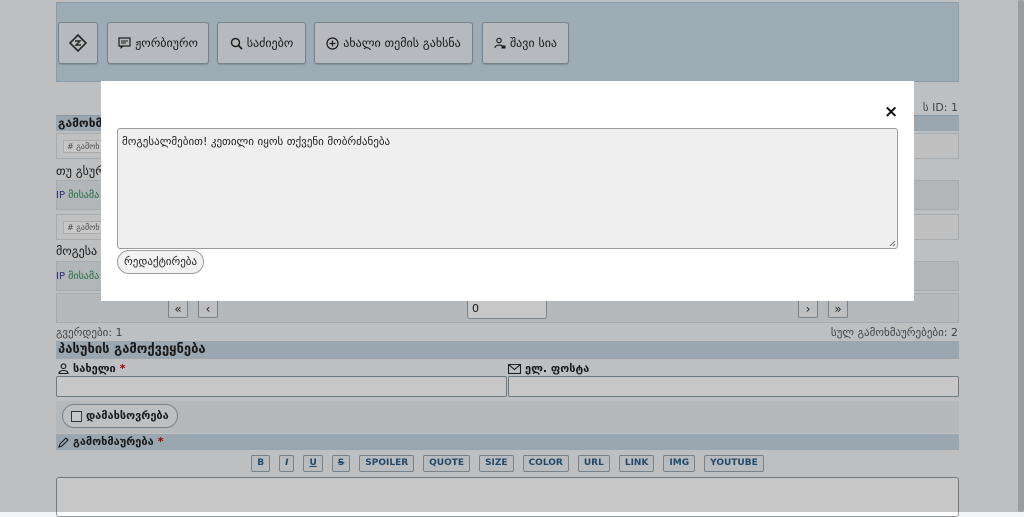  I want to click on close-icon: ×, so click(891, 112).